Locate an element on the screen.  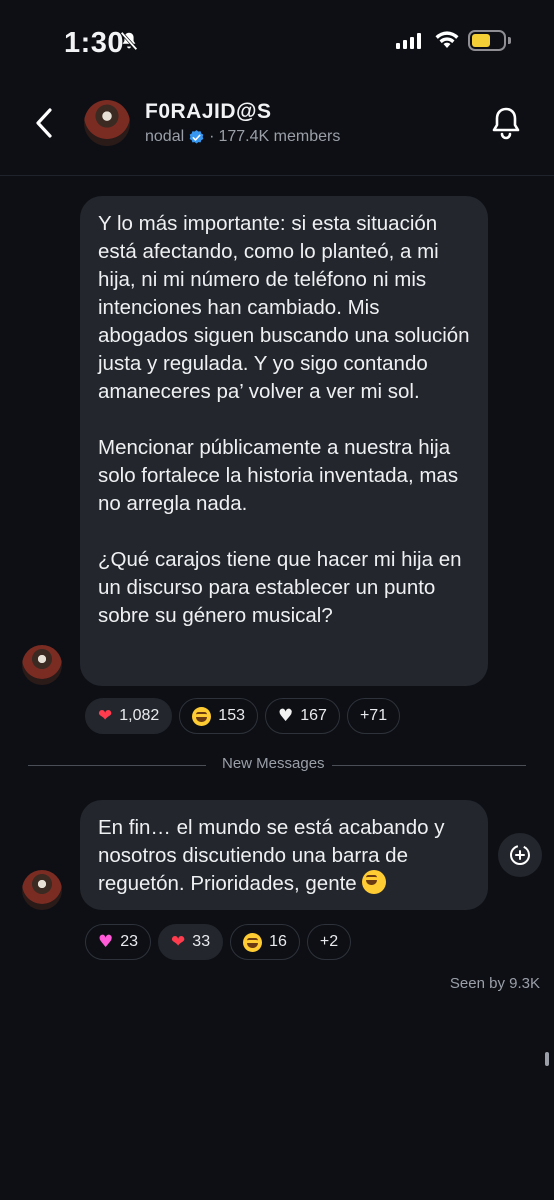
reaction-bar: ♥ 23 ❤ 33 16 +2 is located at coordinates (218, 942).